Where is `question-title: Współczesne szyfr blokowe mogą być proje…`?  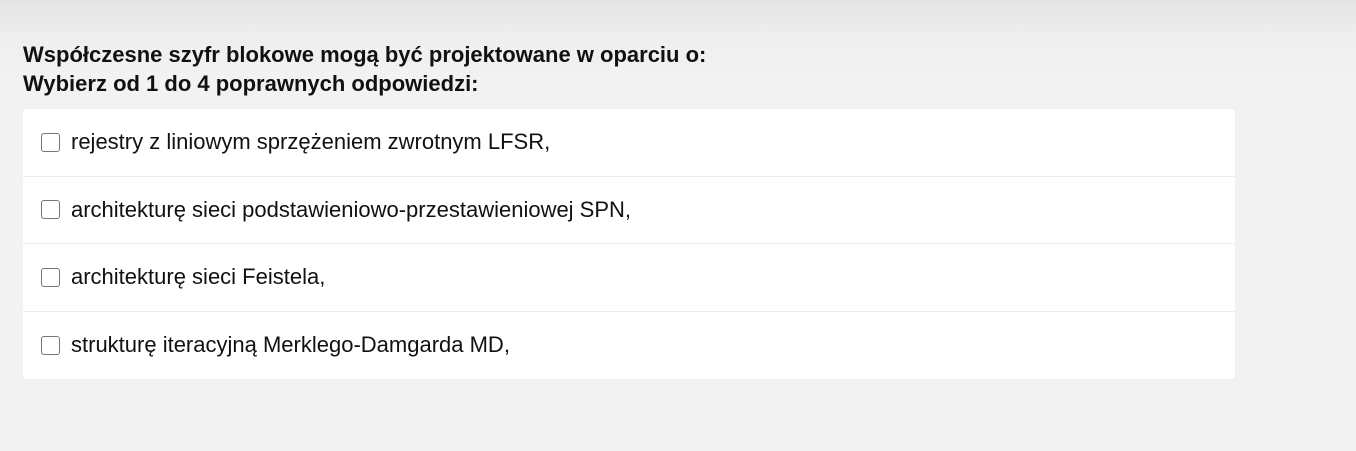 question-title: Współczesne szyfr blokowe mogą być proje… is located at coordinates (365, 54).